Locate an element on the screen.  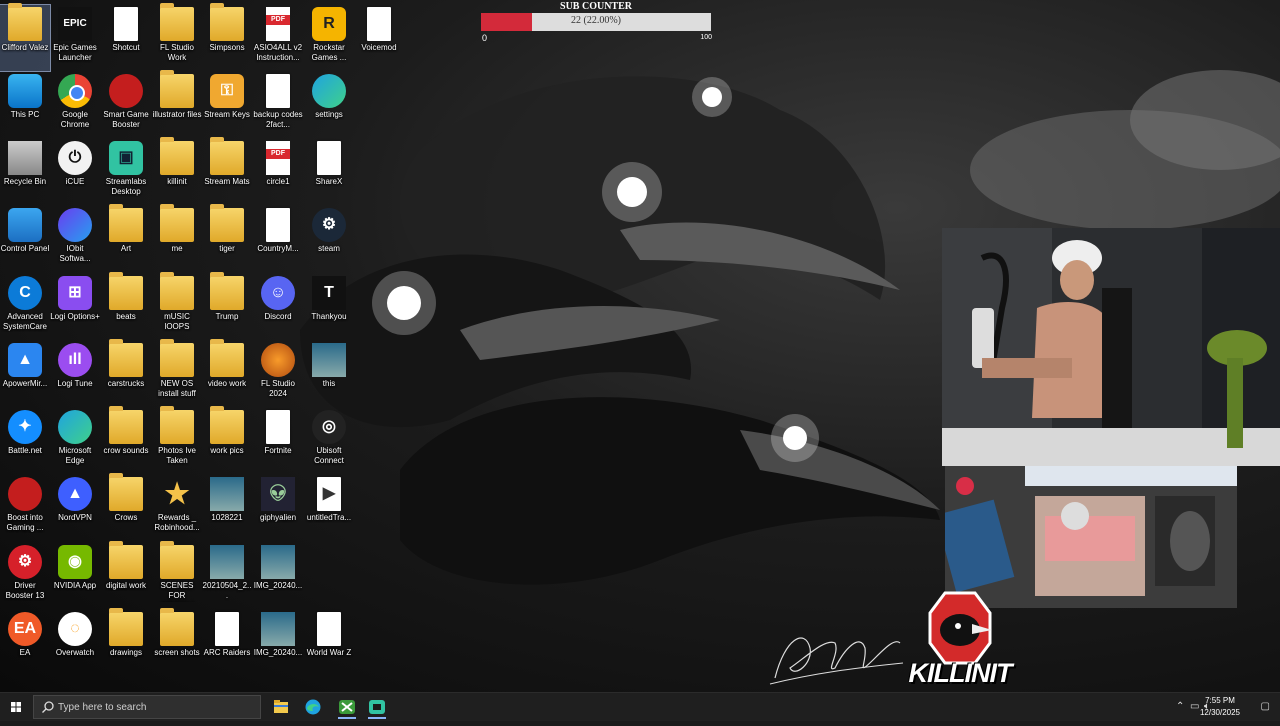
desktop-icon-world-war-z: World War Z is located at coordinates (329, 643).